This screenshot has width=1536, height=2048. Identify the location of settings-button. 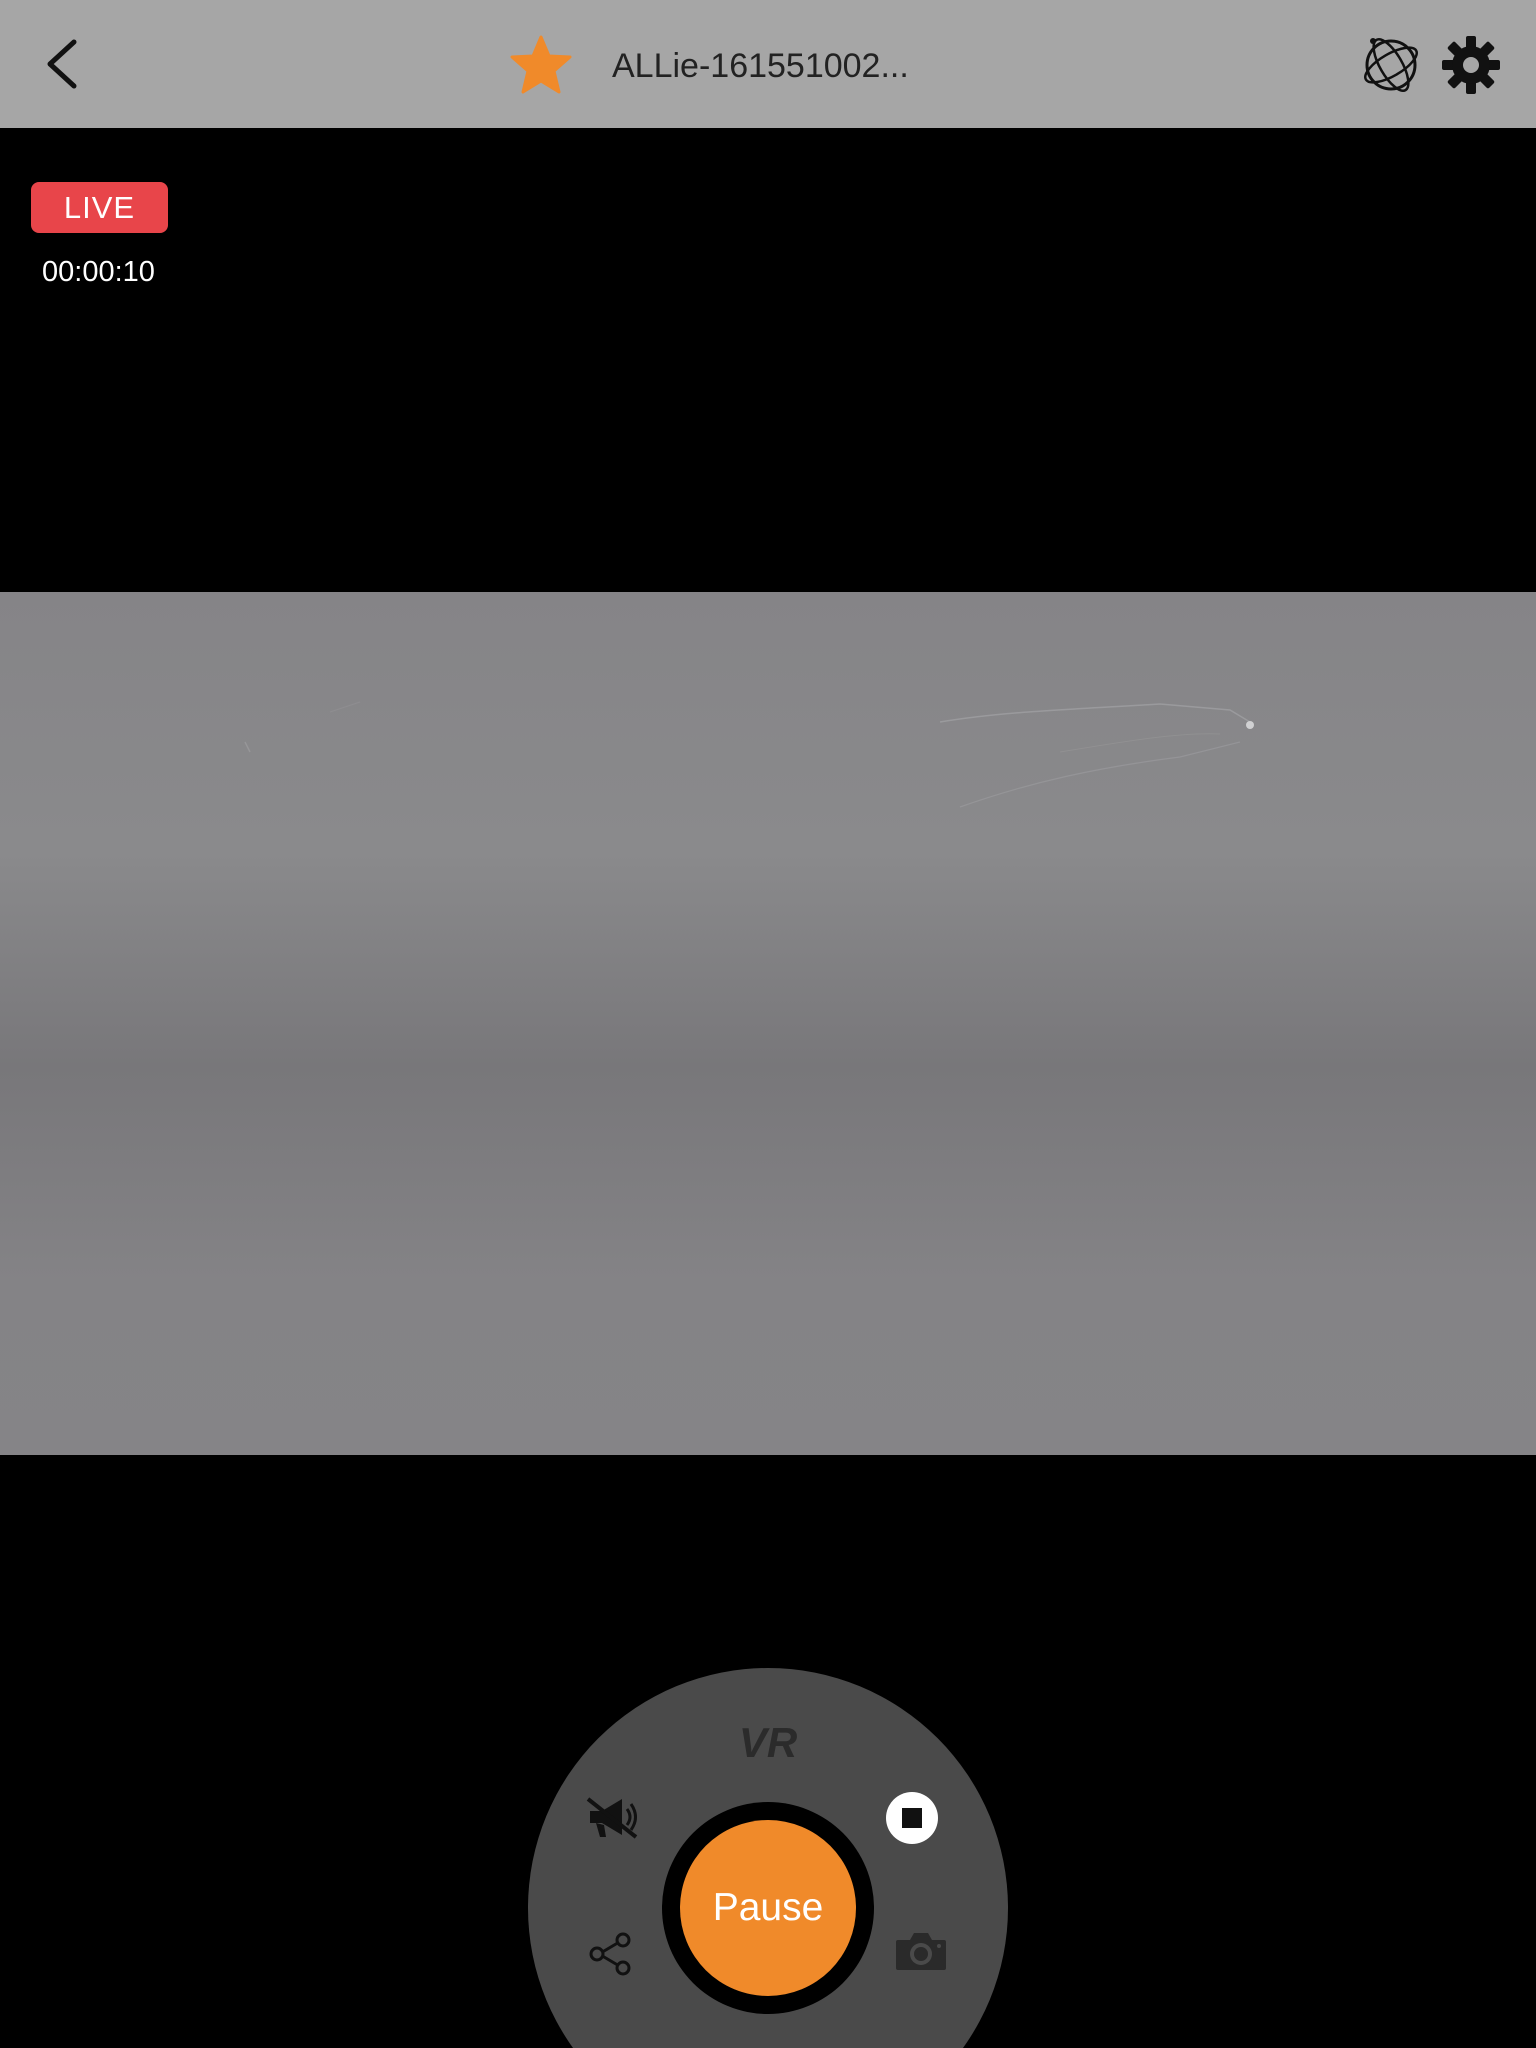
(1471, 65).